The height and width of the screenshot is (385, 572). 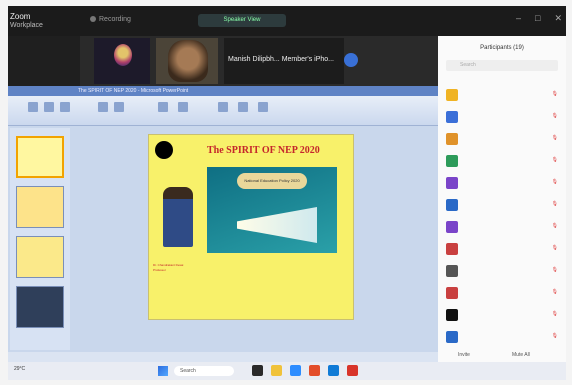 I want to click on windows-taskbar: 29°C Search, so click(x=287, y=371).